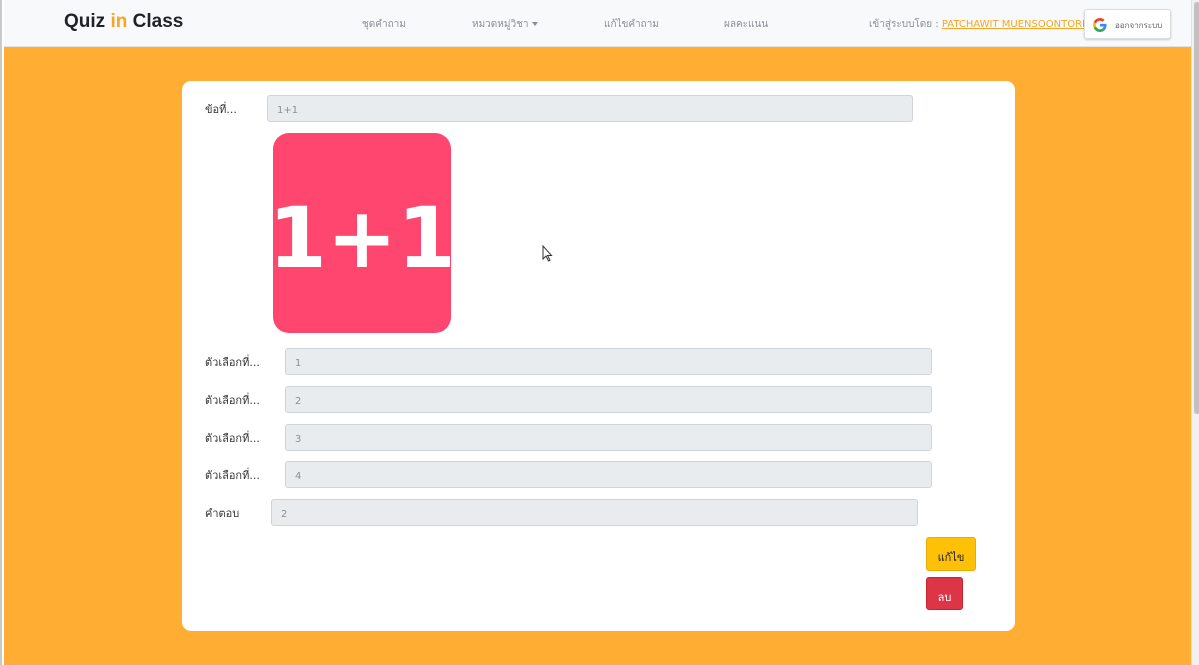  I want to click on login-status: เข้าสู่ระบบโดย : PATCHAWIT MUENSOONTORN, so click(979, 24).